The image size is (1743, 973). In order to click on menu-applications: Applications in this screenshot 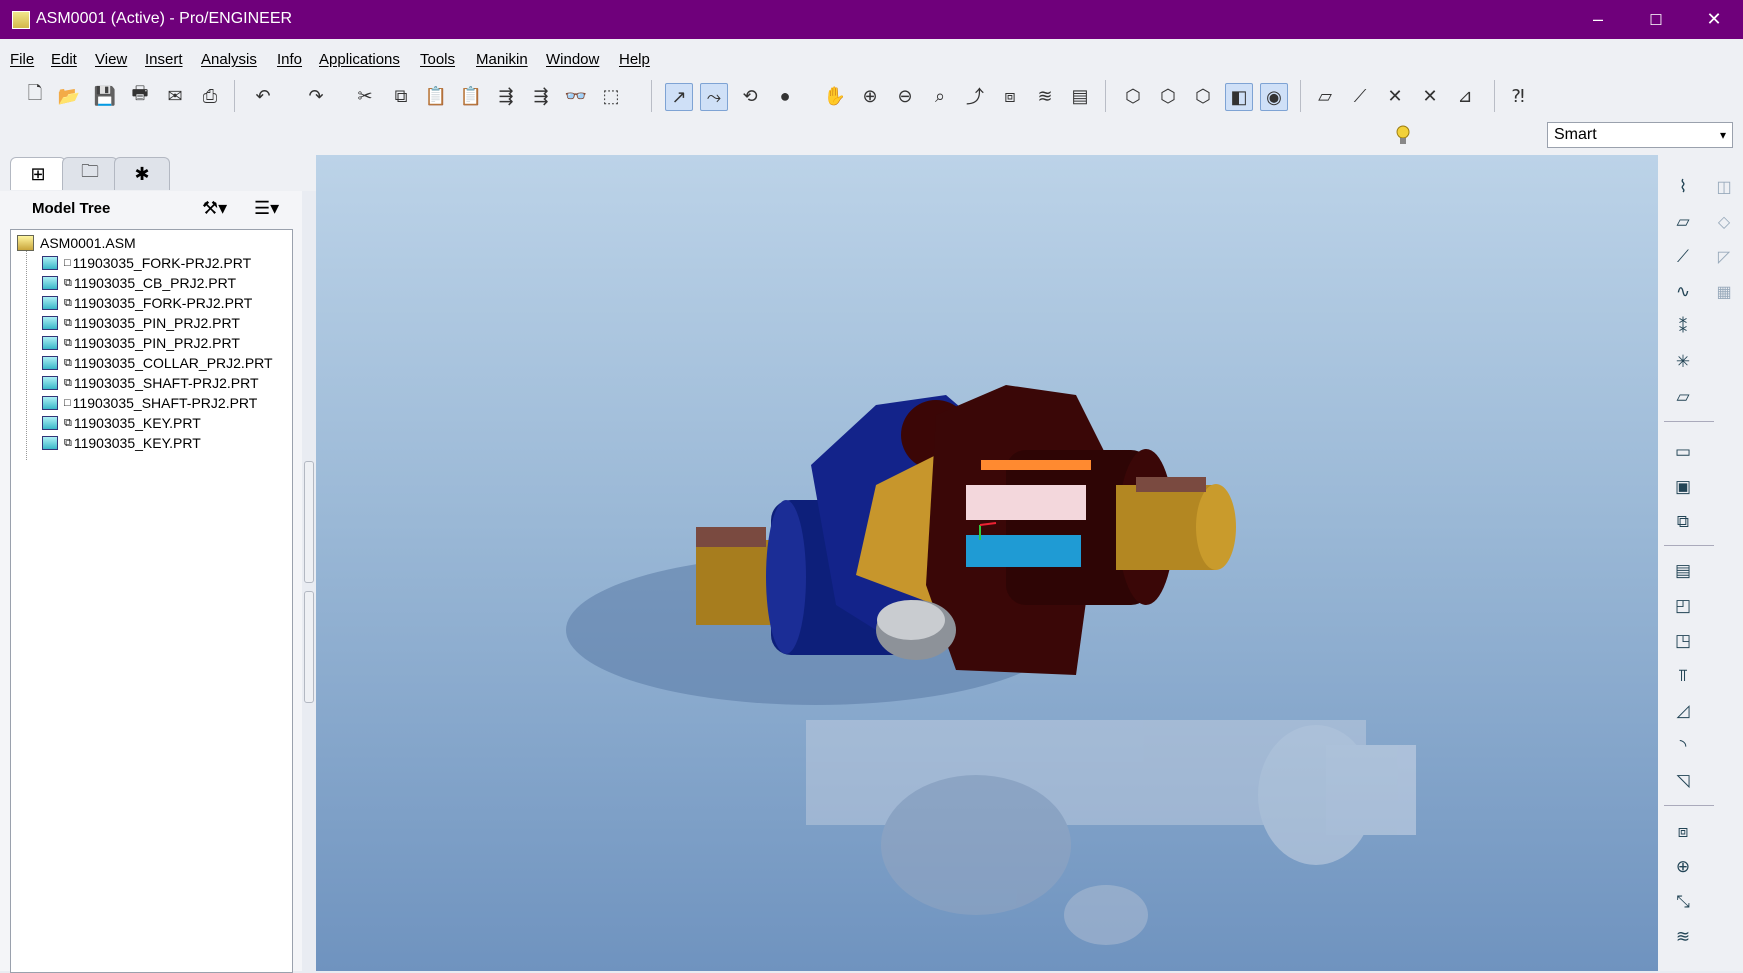, I will do `click(359, 59)`.